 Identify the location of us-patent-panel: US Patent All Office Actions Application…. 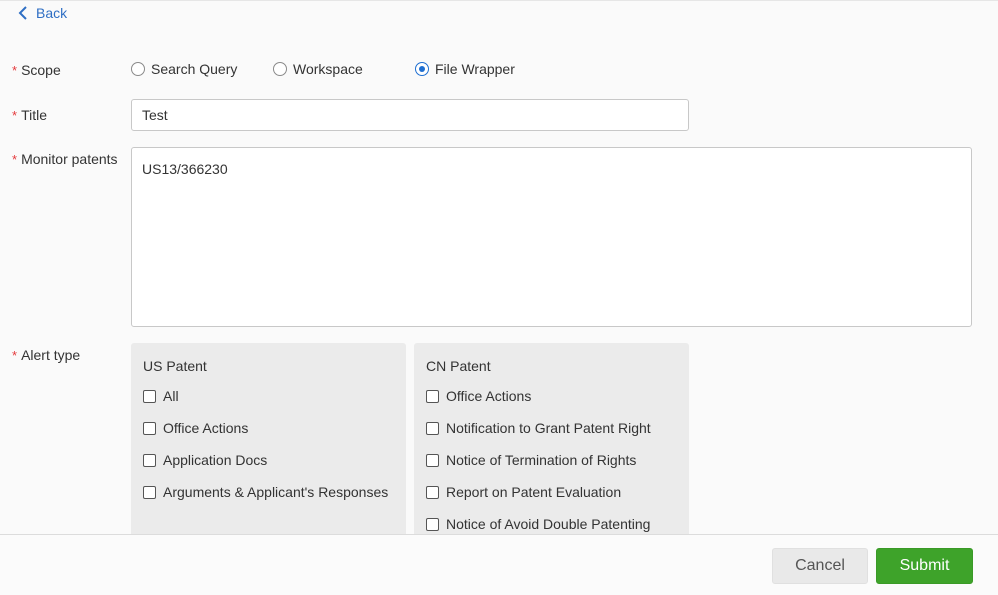
(268, 443).